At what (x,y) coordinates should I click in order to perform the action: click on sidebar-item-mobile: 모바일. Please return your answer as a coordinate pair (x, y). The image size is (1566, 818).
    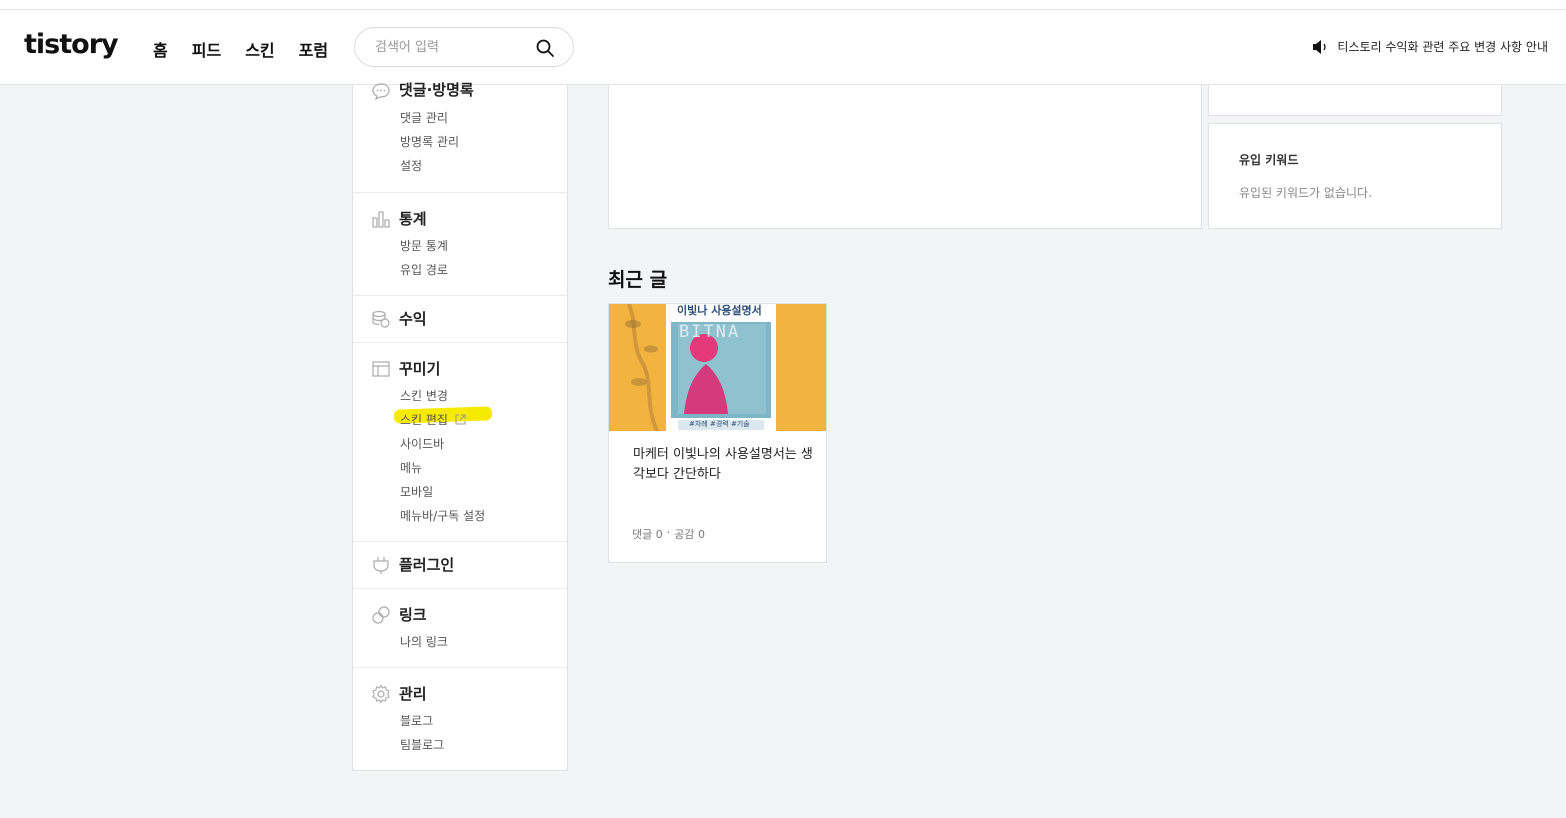
    Looking at the image, I should click on (416, 491).